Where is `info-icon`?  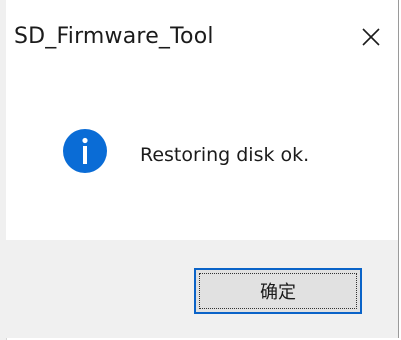
info-icon is located at coordinates (85, 151).